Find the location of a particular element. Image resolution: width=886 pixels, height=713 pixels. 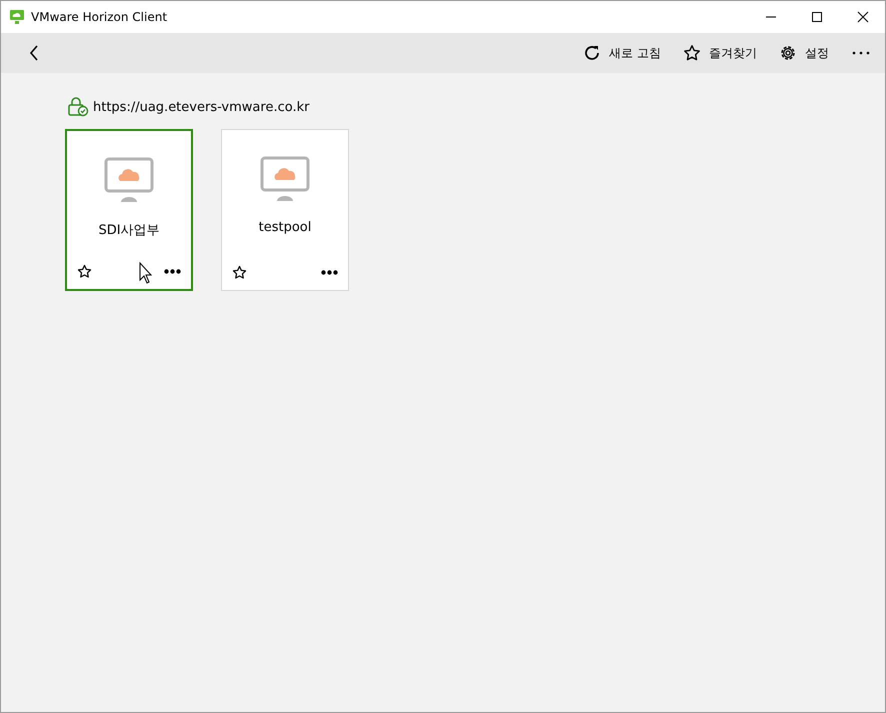

close-icon is located at coordinates (863, 17).